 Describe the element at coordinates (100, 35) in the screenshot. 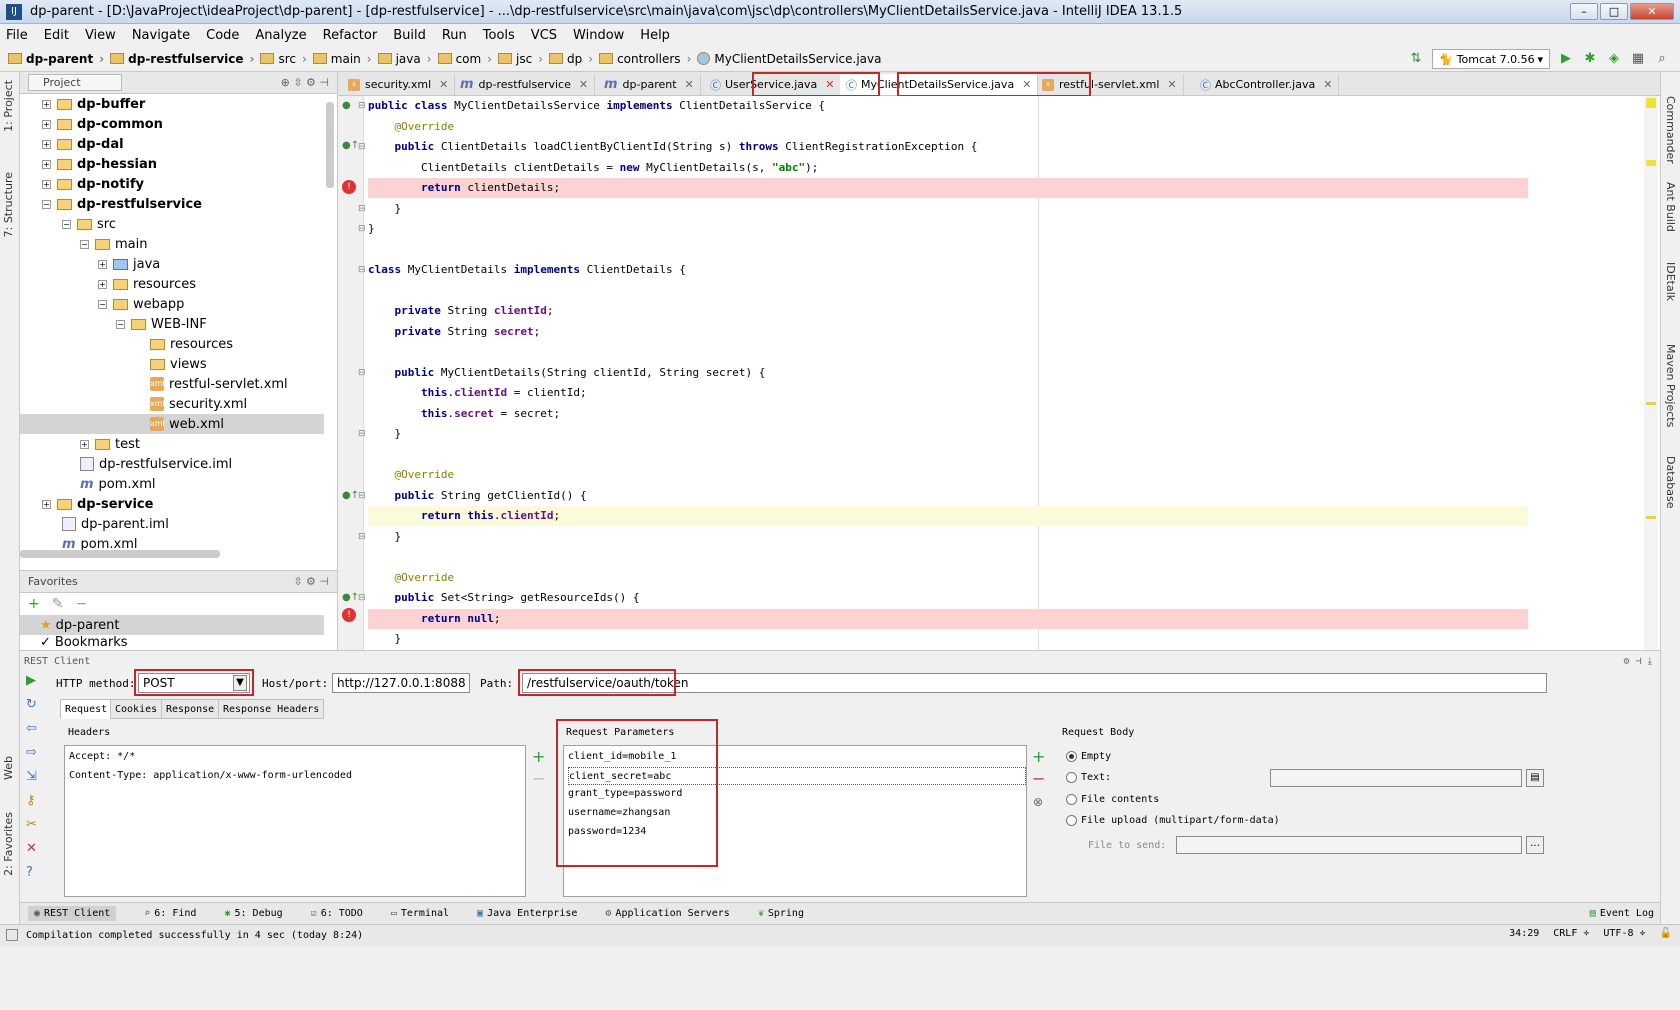

I see `menu-view: View` at that location.